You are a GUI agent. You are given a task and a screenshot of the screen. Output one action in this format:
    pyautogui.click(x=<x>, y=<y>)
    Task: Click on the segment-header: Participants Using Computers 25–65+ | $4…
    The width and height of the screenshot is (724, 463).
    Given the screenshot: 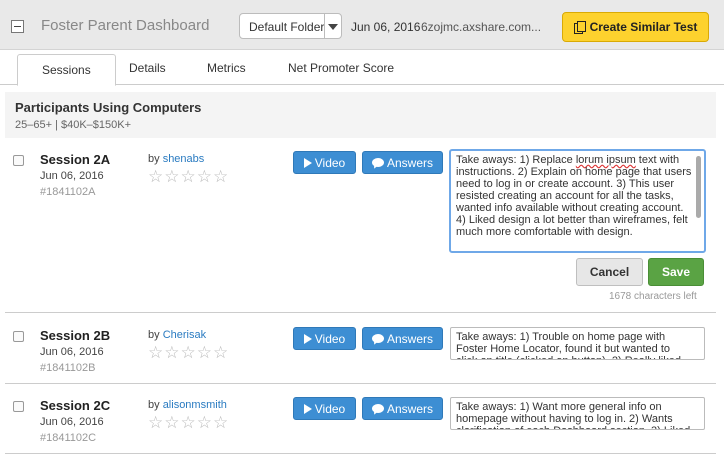 What is the action you would take?
    pyautogui.click(x=360, y=115)
    